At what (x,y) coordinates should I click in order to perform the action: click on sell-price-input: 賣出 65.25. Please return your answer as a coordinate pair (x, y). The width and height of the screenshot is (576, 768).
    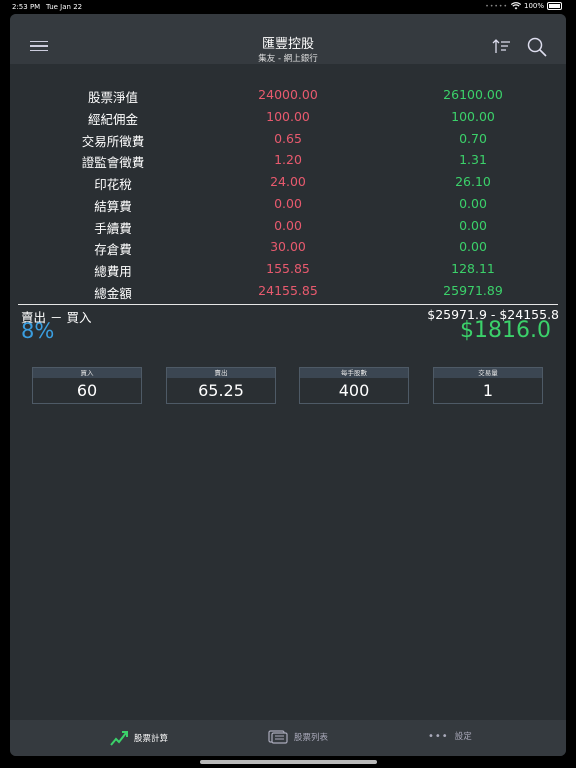
    Looking at the image, I should click on (221, 385).